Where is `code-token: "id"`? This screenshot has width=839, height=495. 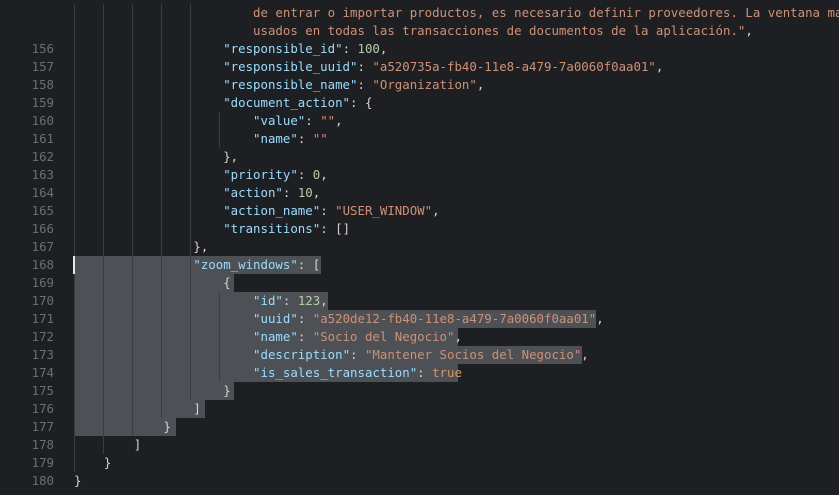 code-token: "id" is located at coordinates (268, 300).